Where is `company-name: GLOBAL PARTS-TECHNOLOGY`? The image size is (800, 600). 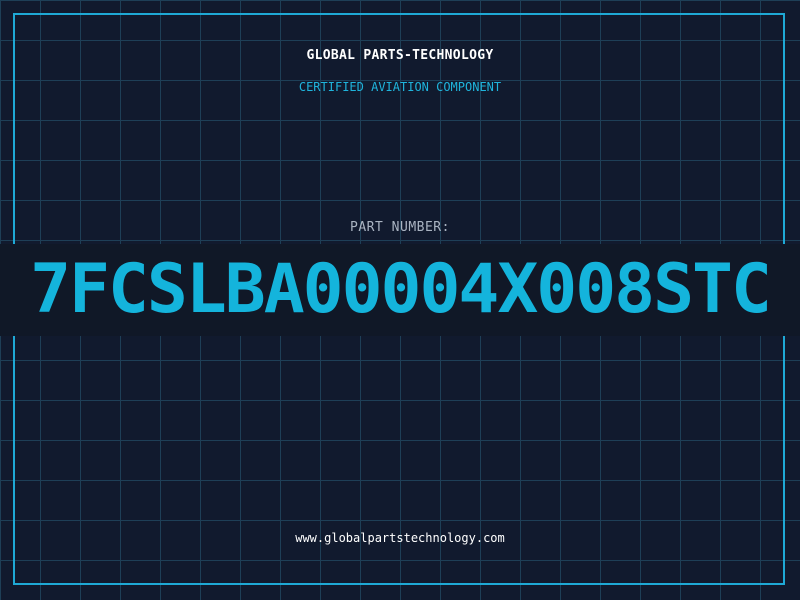 company-name: GLOBAL PARTS-TECHNOLOGY is located at coordinates (400, 55).